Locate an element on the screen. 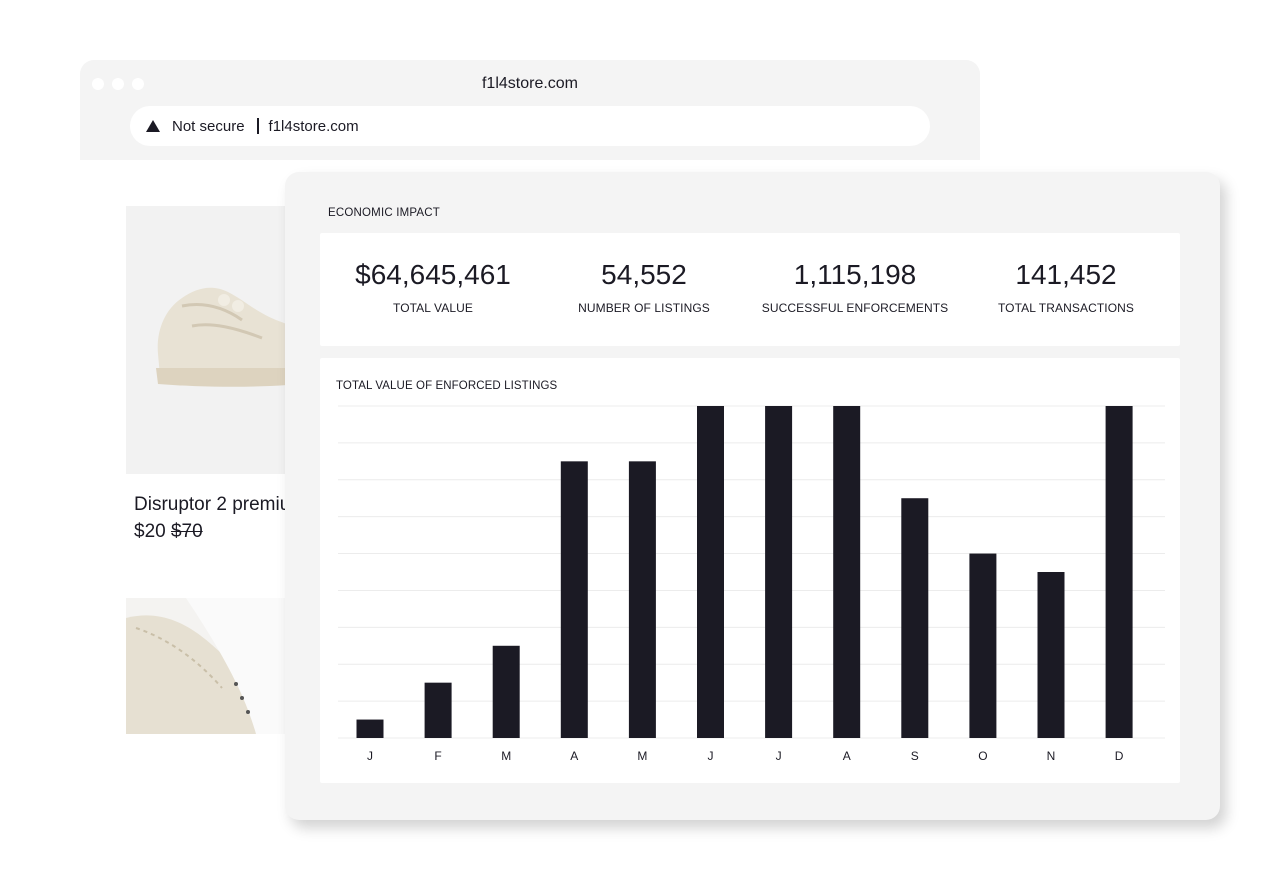 The height and width of the screenshot is (880, 1280). stat-successful-enforcements: 1,115,198 SUCCESSFUL ENFORCEMENTS is located at coordinates (855, 274).